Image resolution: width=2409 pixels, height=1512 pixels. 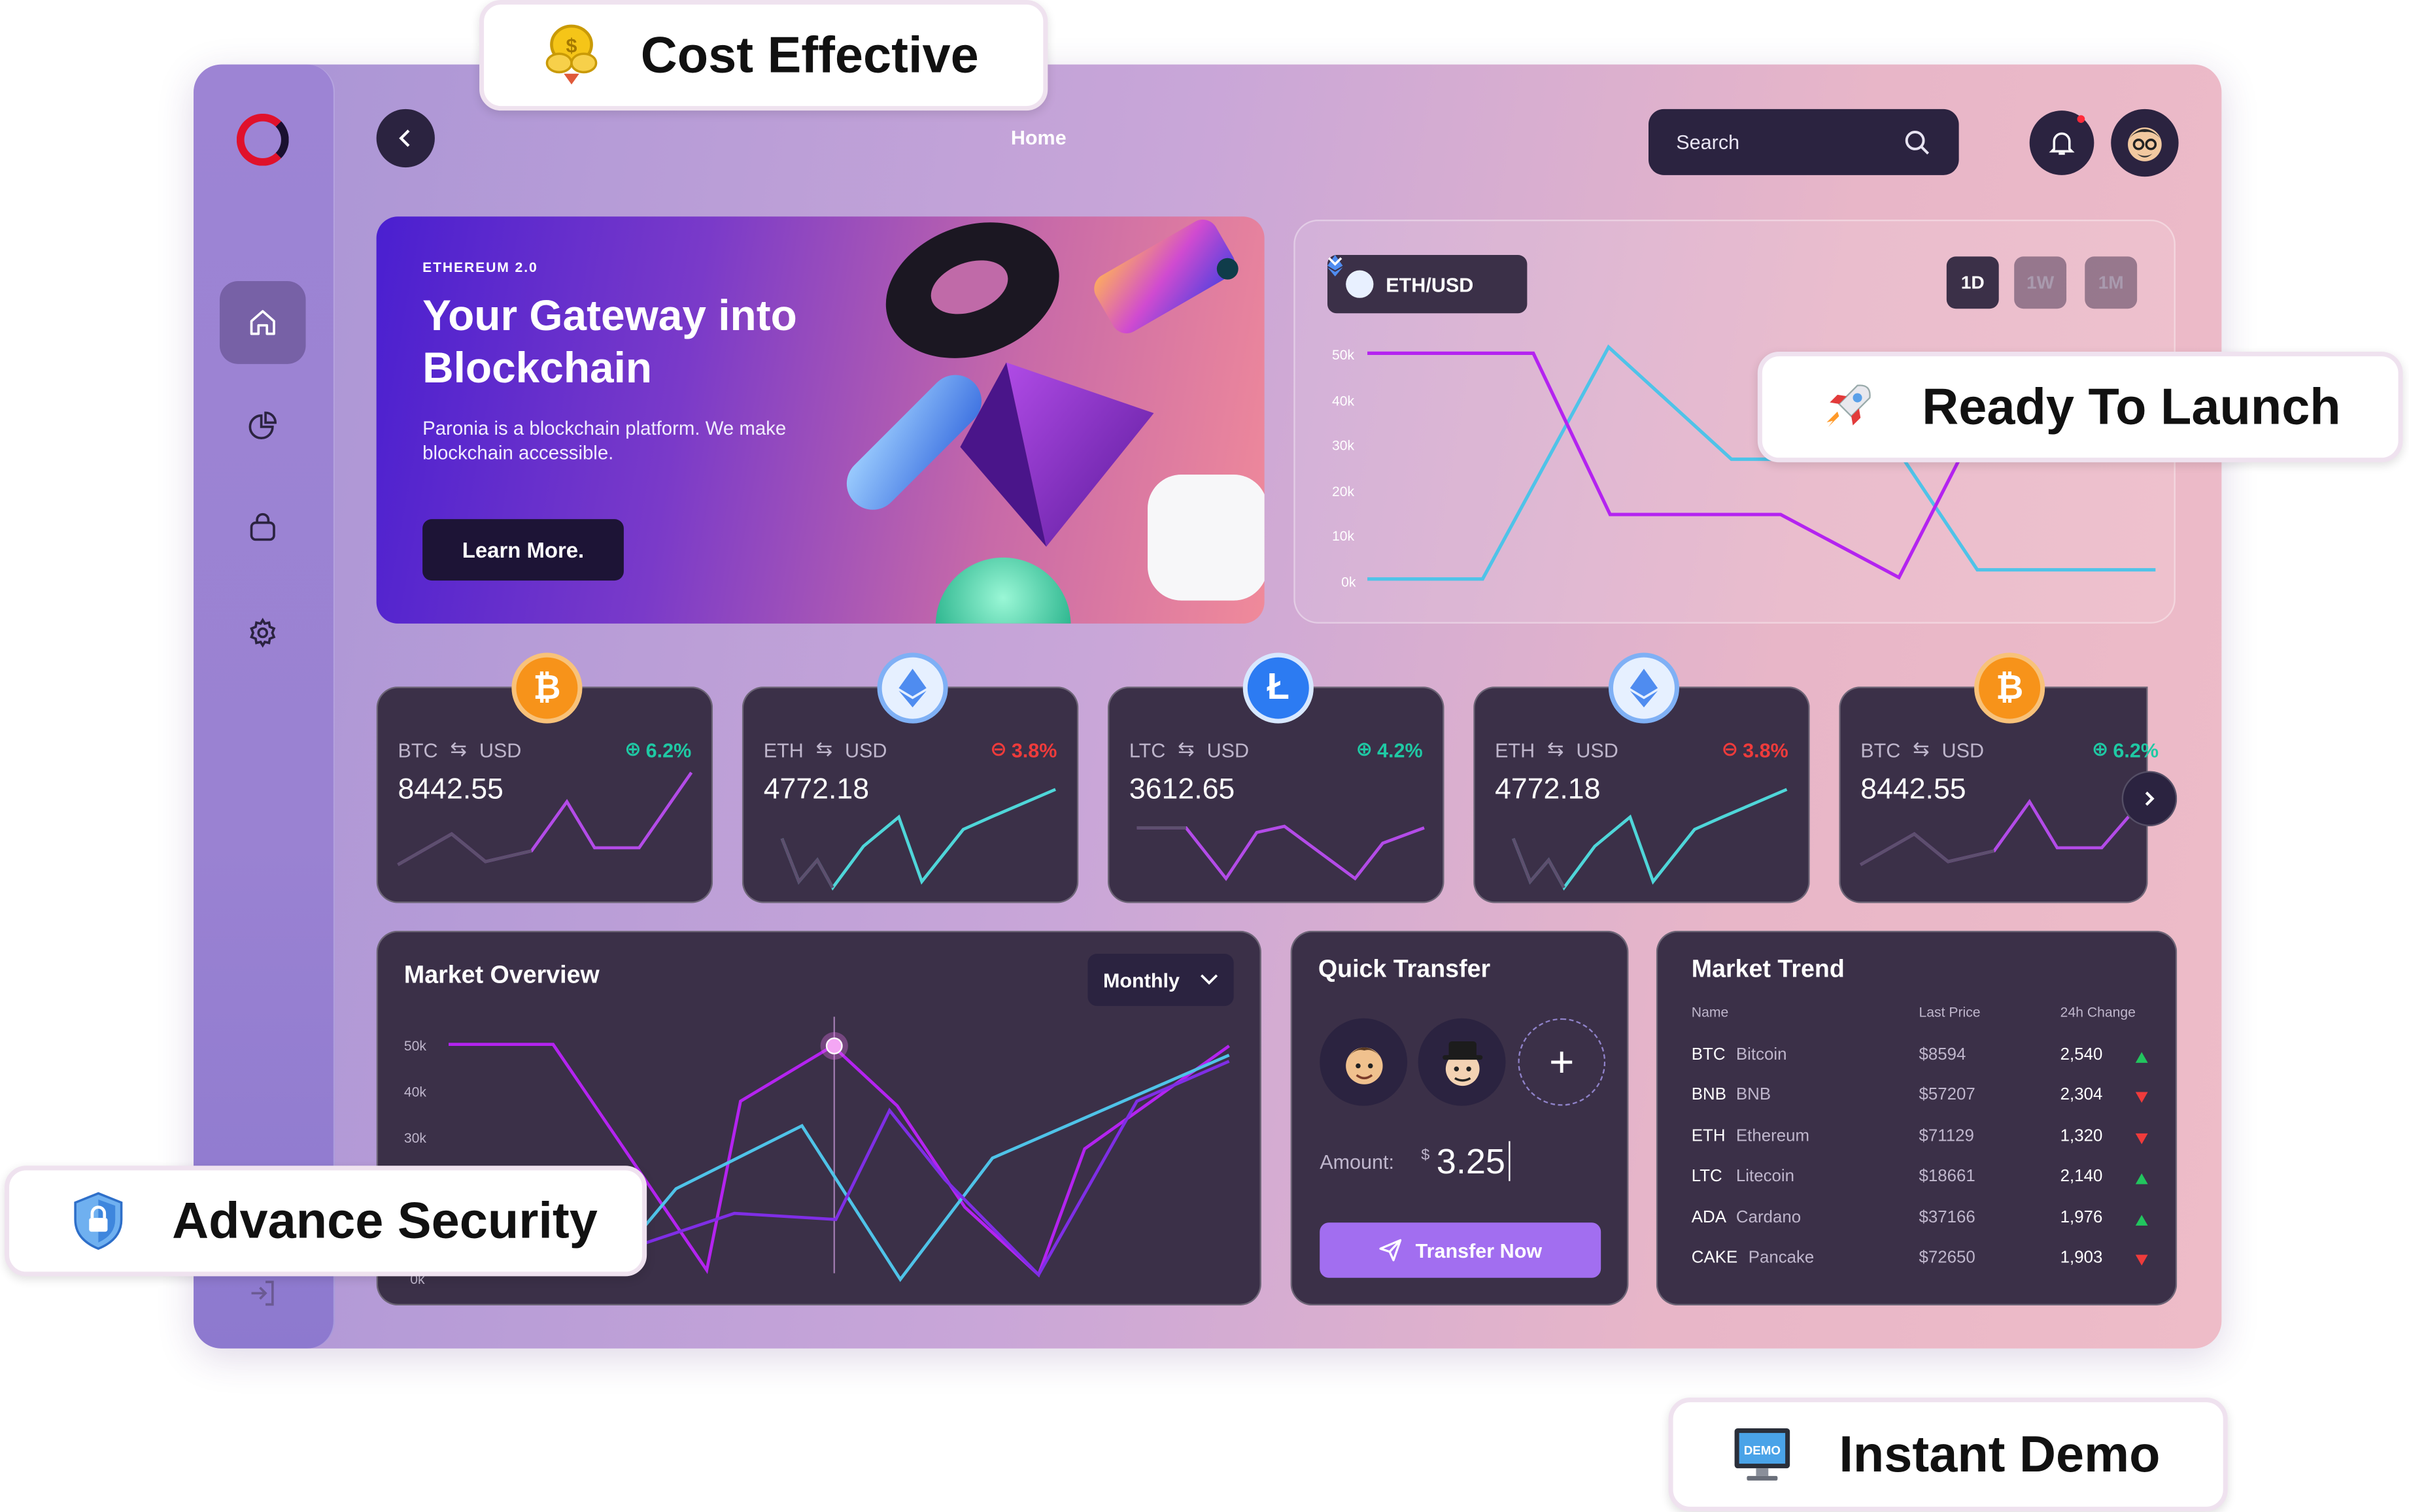 What do you see at coordinates (2098, 1012) in the screenshot?
I see `column-header-24h-change: 24h Change` at bounding box center [2098, 1012].